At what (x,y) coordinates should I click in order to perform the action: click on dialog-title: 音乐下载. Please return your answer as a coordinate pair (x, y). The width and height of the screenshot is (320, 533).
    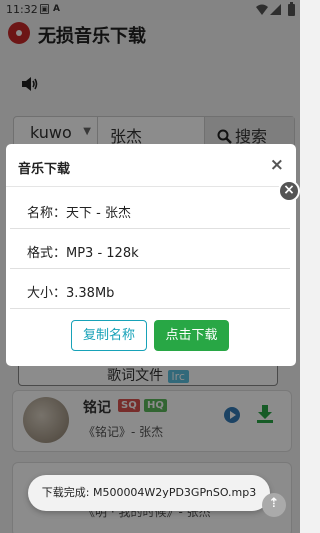
    Looking at the image, I should click on (44, 169).